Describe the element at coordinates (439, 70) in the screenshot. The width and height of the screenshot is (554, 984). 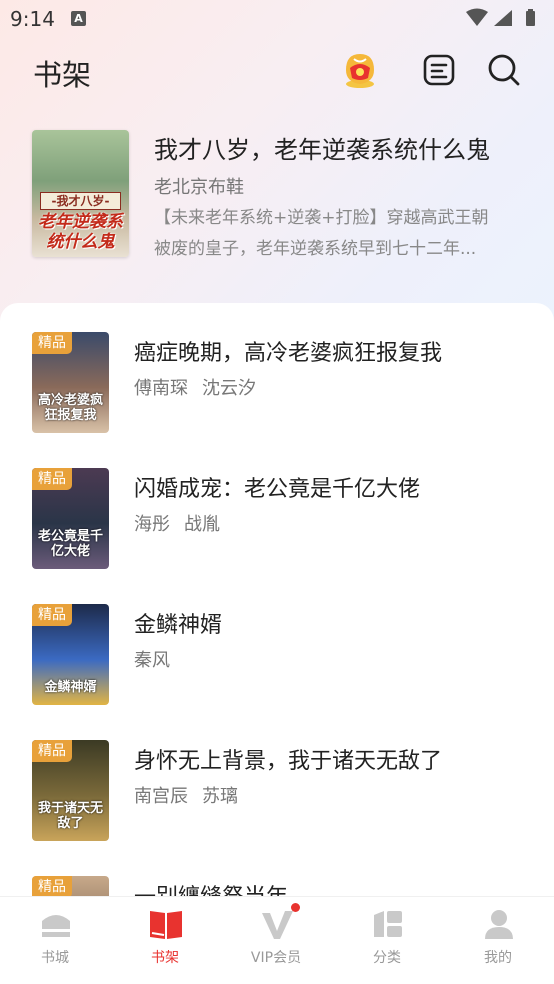
I see `list-icon` at that location.